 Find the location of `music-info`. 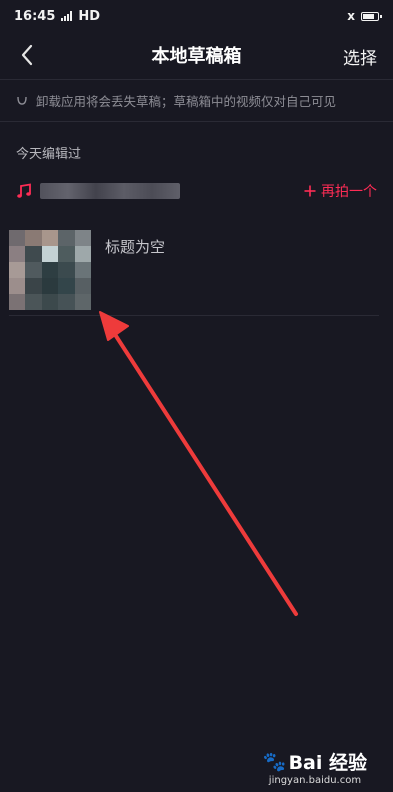

music-info is located at coordinates (98, 191).